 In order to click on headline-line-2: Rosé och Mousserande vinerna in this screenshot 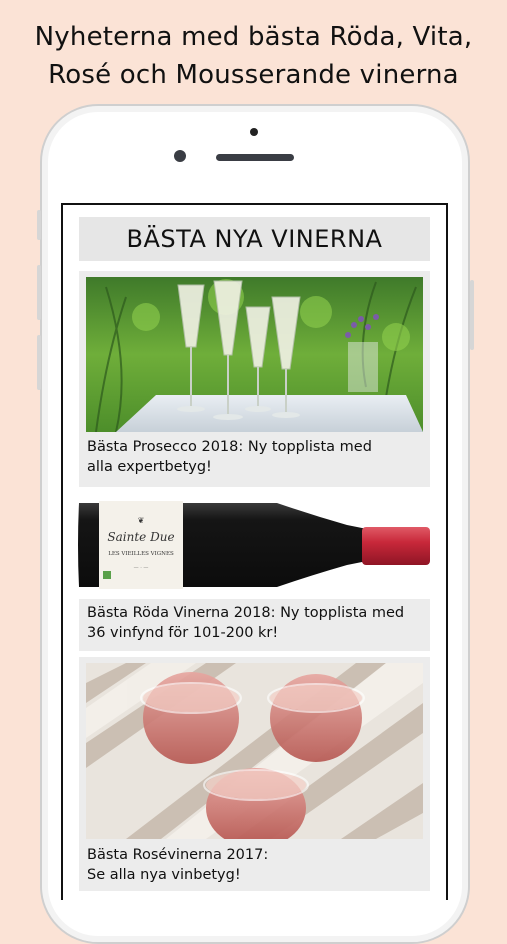, I will do `click(253, 75)`.